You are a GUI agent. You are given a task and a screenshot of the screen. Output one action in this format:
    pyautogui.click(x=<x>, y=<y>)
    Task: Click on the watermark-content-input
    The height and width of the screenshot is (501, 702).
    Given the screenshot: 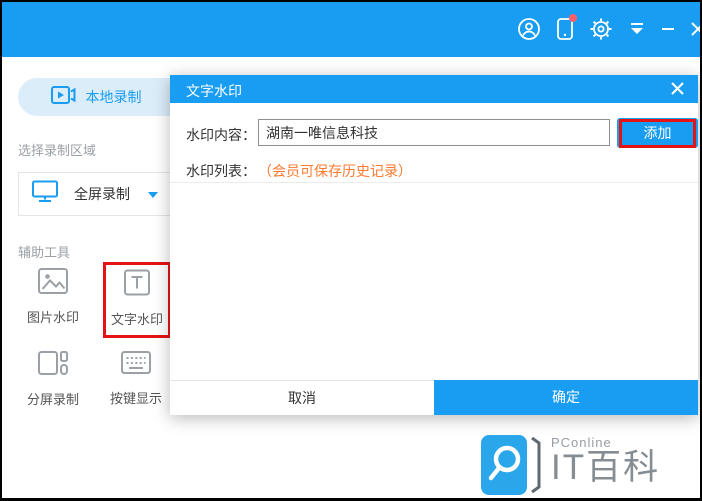 What is the action you would take?
    pyautogui.click(x=434, y=132)
    